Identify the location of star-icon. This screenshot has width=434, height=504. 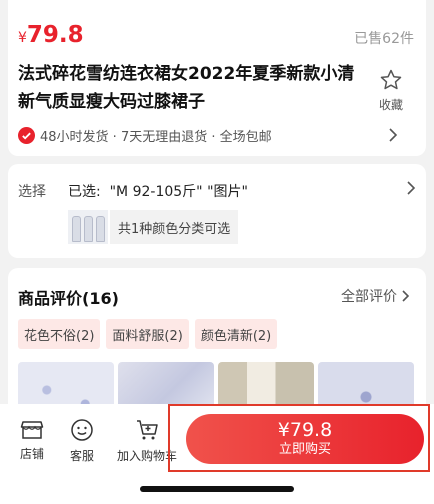
(391, 79).